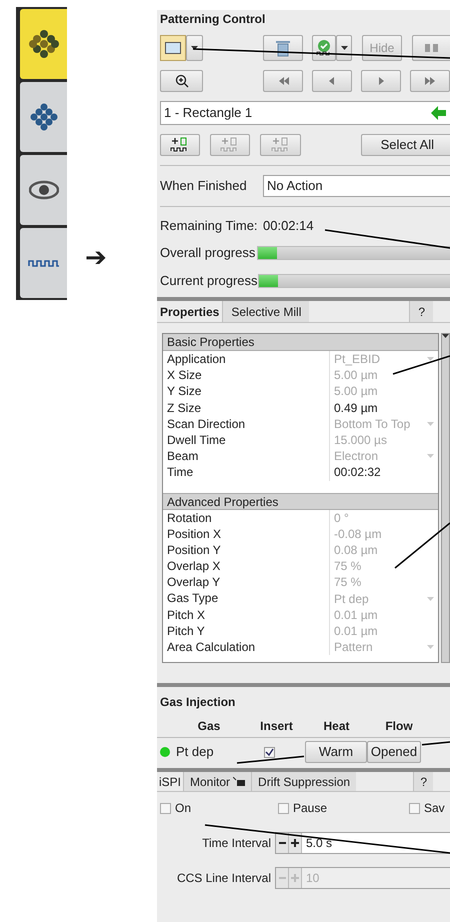 The image size is (450, 922). What do you see at coordinates (246, 456) in the screenshot?
I see `property-name: Beam` at bounding box center [246, 456].